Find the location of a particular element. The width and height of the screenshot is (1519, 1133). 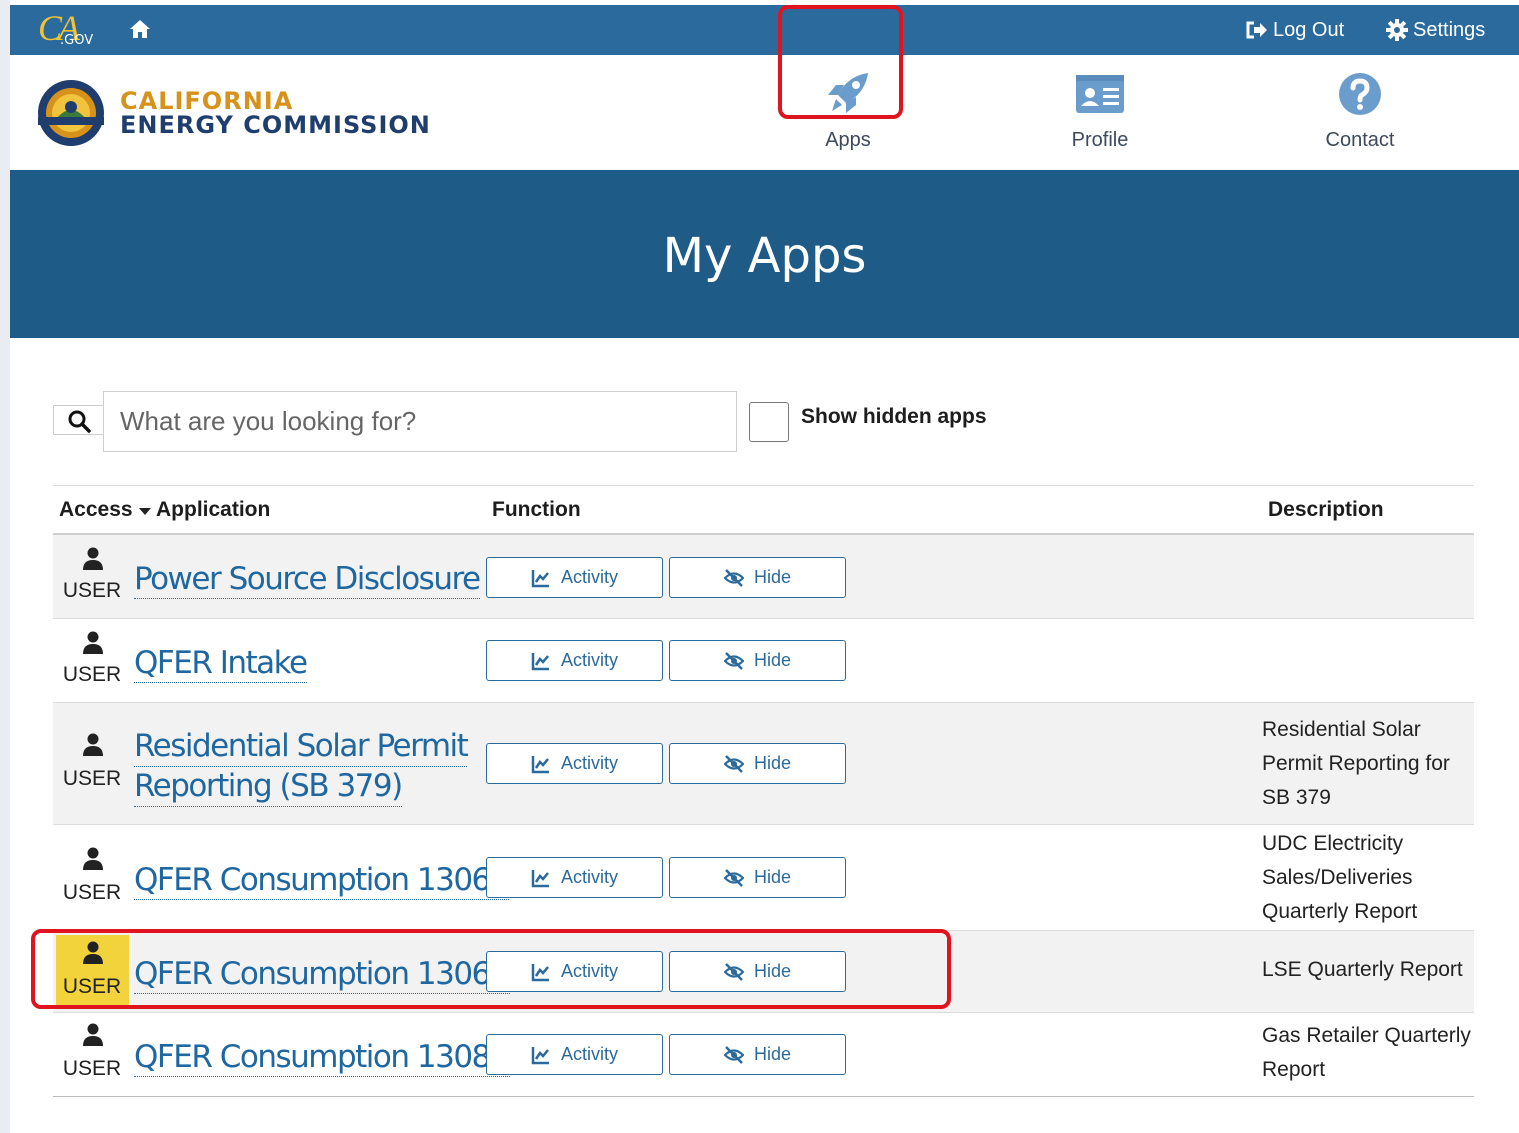

row-highlight-outline is located at coordinates (491, 969).